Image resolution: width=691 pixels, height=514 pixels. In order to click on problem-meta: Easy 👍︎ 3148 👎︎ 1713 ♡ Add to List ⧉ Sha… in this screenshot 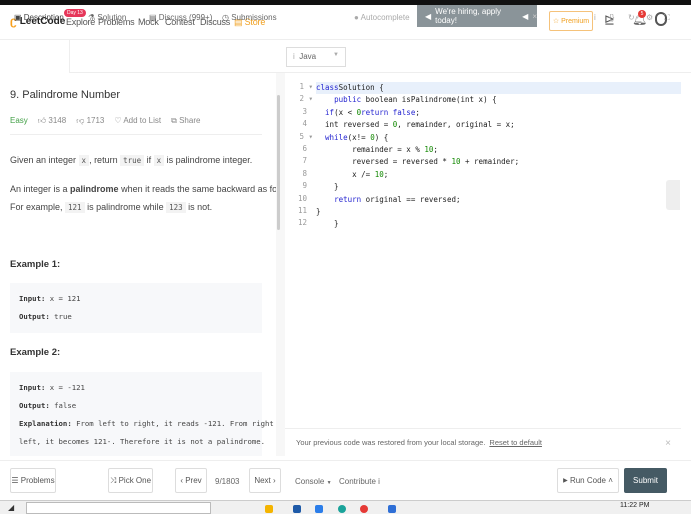, I will do `click(105, 121)`.